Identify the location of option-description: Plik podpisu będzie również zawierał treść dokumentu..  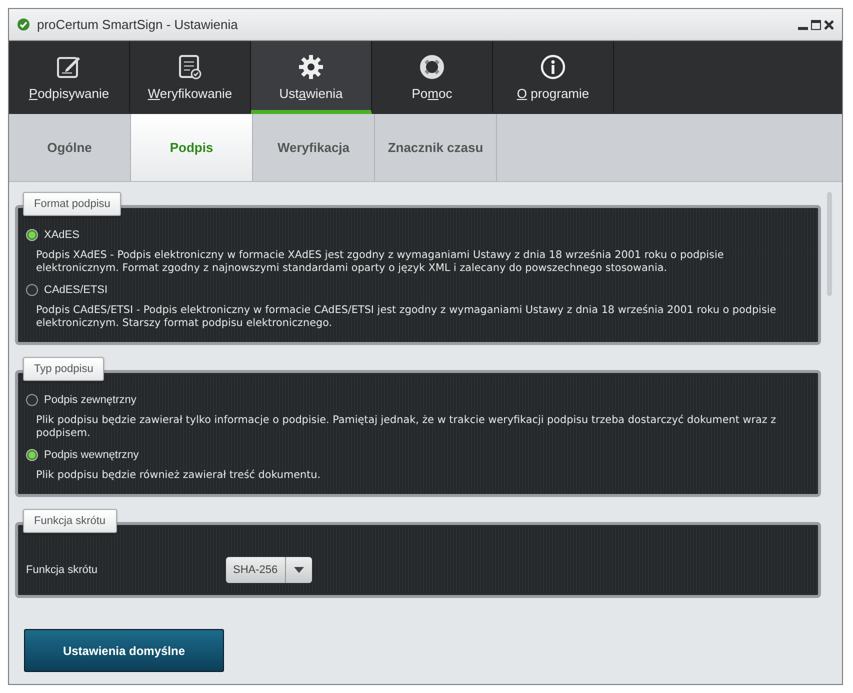
(178, 475).